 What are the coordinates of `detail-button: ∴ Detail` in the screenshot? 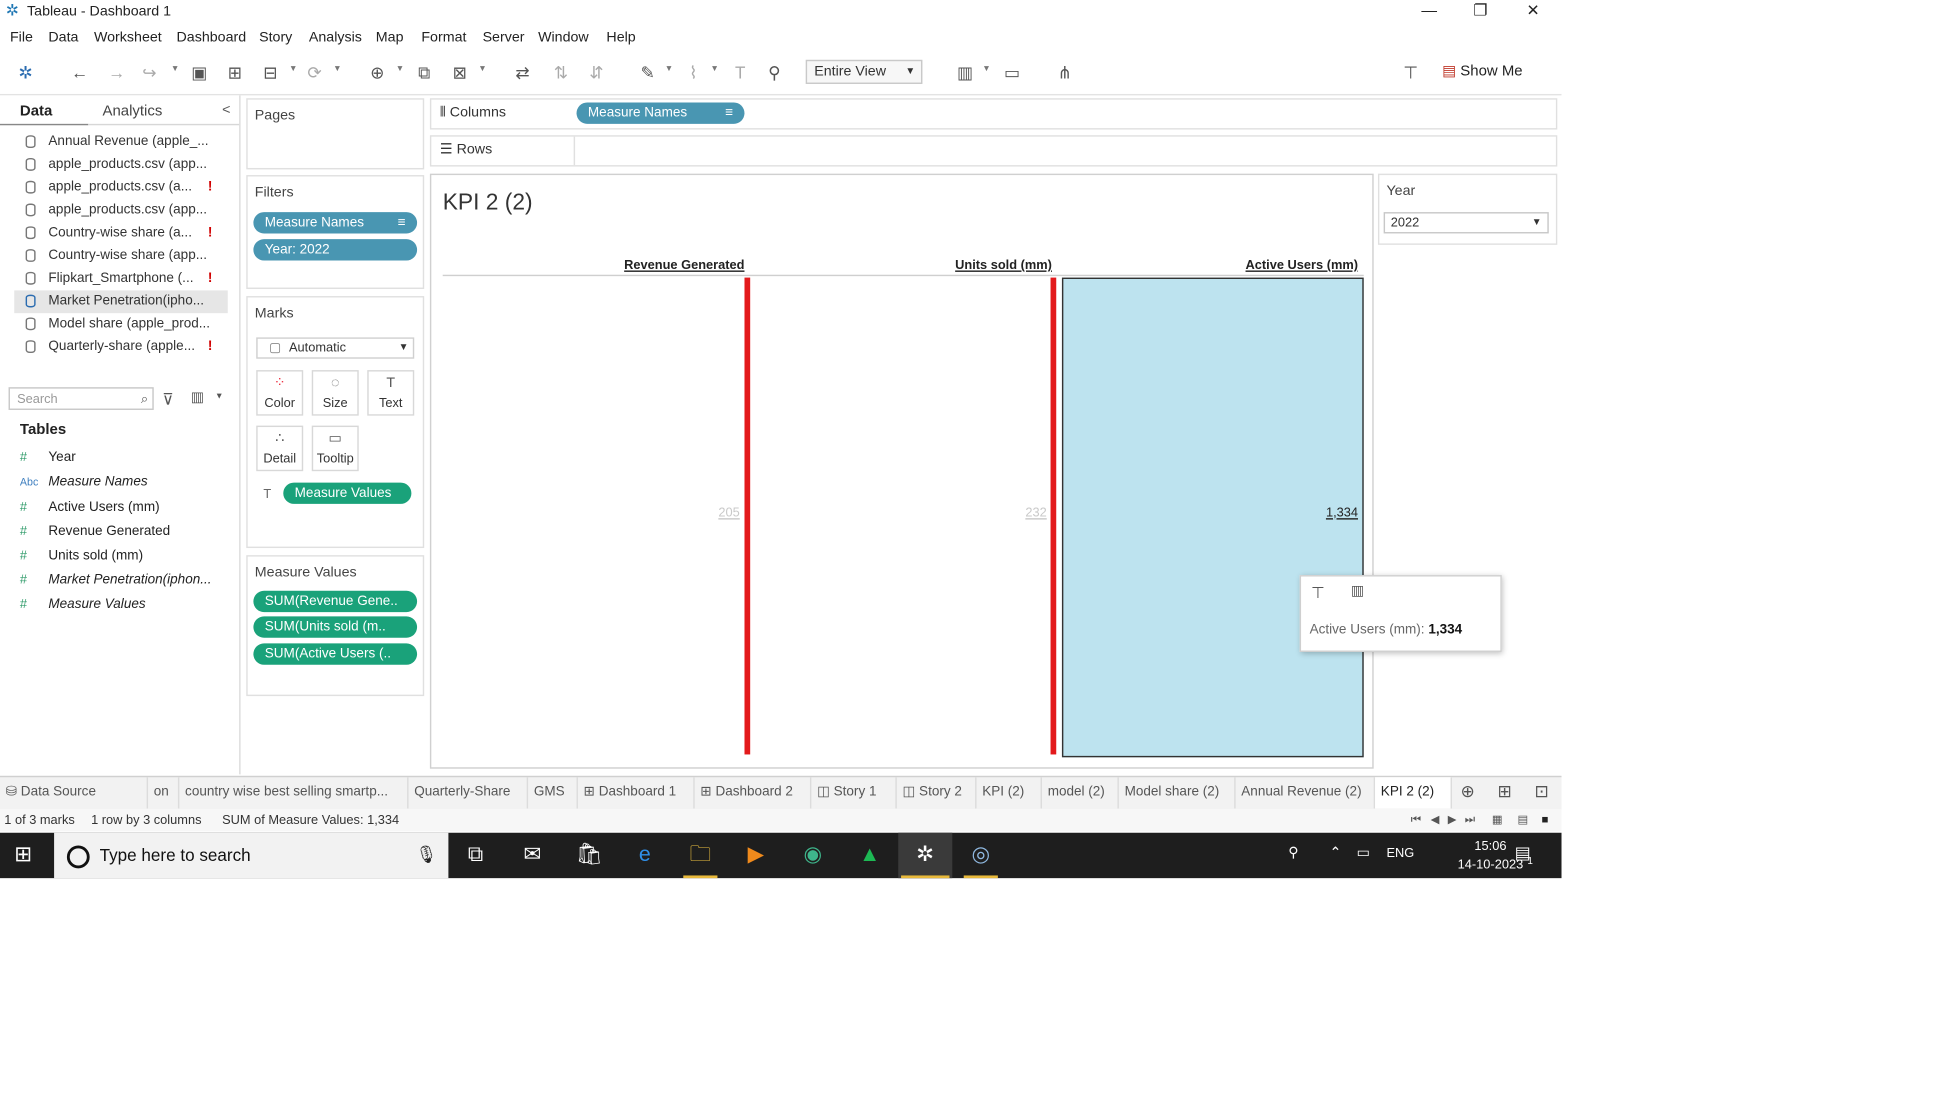 It's located at (280, 448).